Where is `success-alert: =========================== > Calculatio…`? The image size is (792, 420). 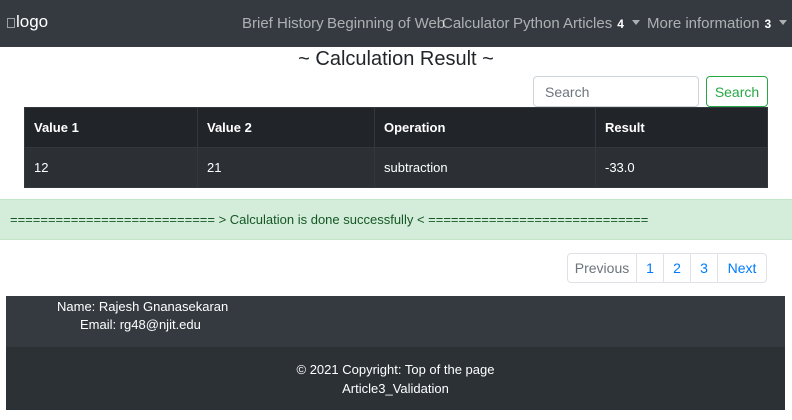
success-alert: =========================== > Calculatio… is located at coordinates (396, 219).